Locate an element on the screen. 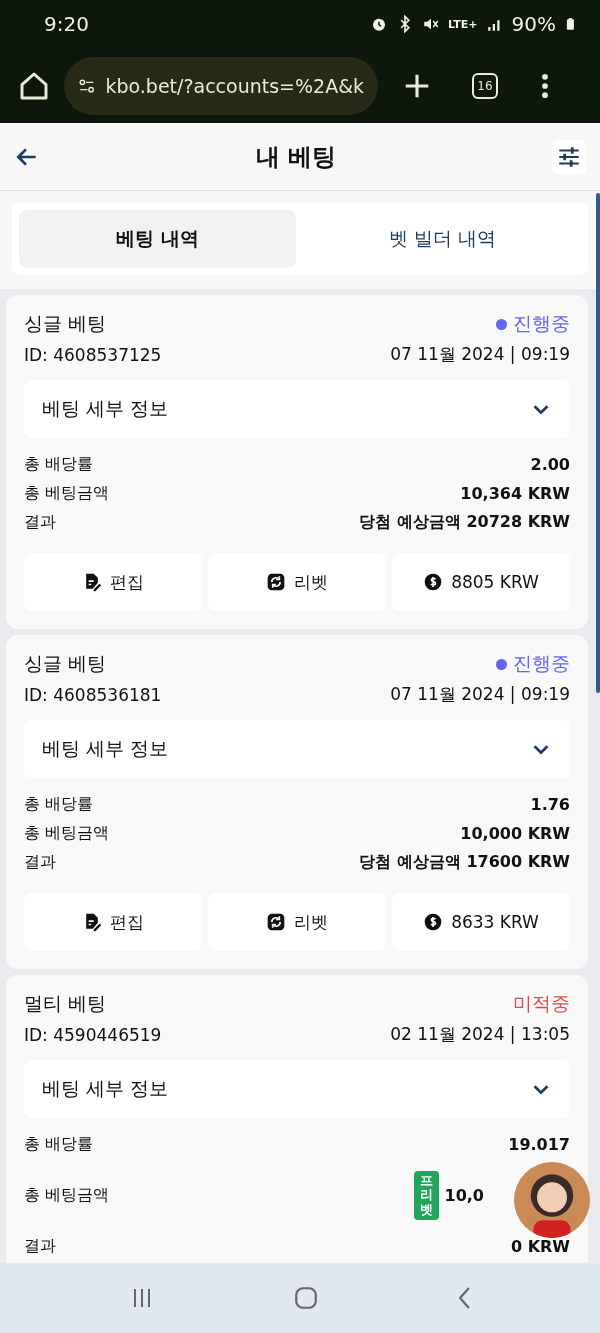 The height and width of the screenshot is (1333, 600). cashout-button: 8805 KRW is located at coordinates (481, 582).